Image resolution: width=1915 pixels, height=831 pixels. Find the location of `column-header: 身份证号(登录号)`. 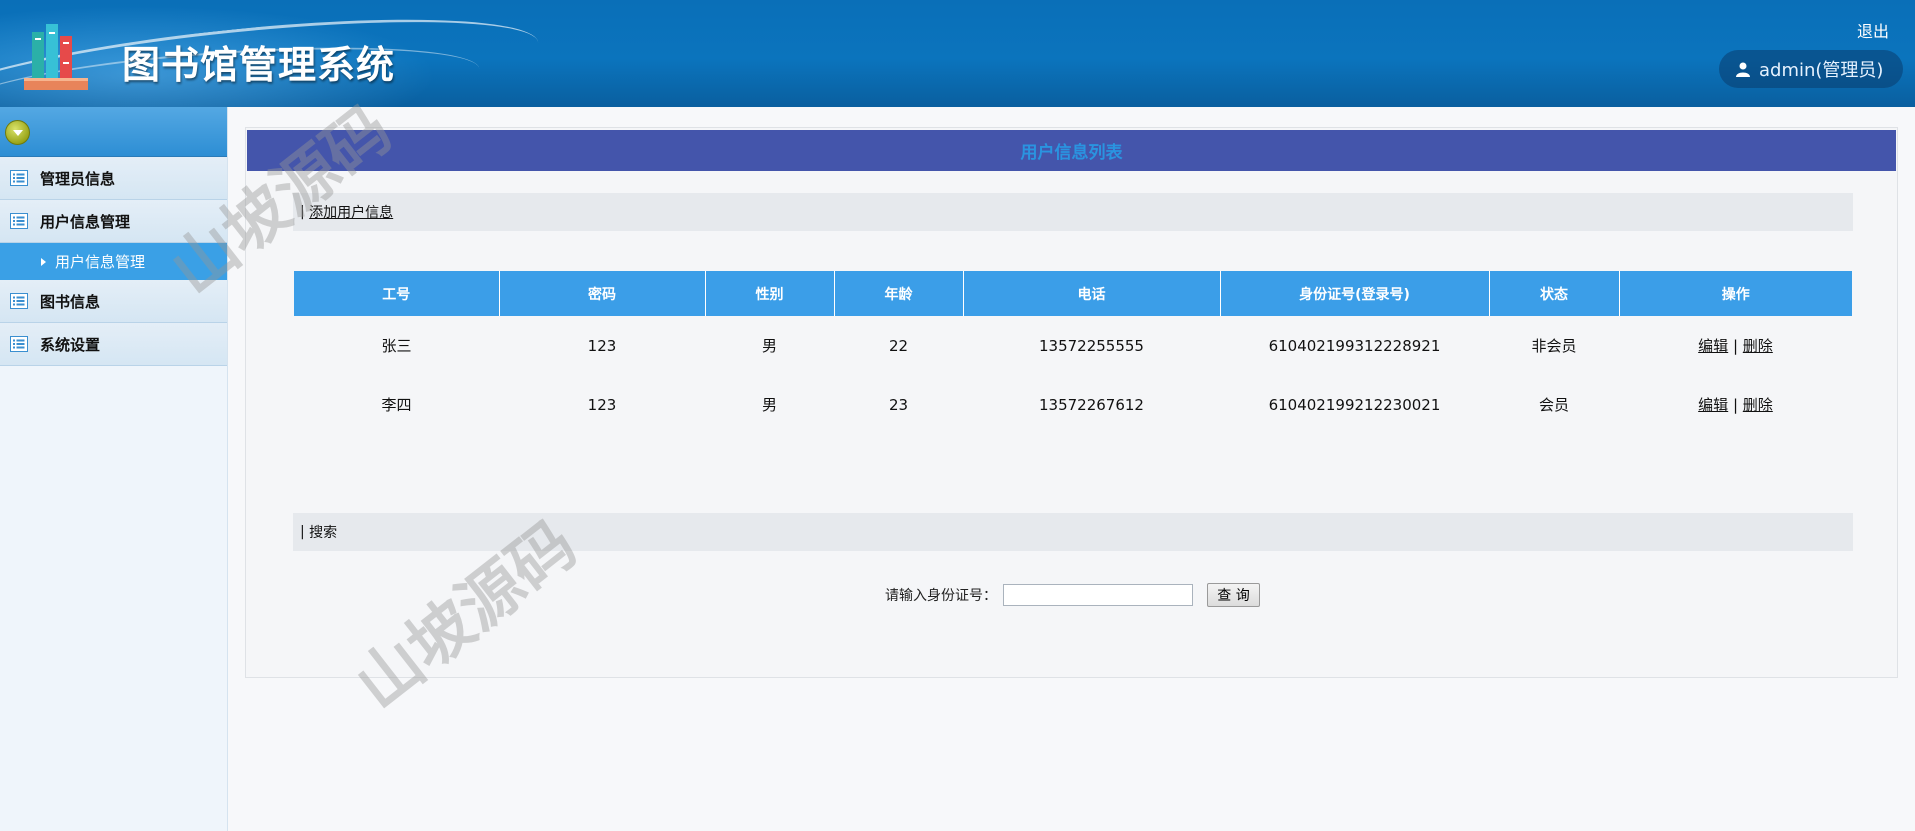

column-header: 身份证号(登录号) is located at coordinates (1355, 293).